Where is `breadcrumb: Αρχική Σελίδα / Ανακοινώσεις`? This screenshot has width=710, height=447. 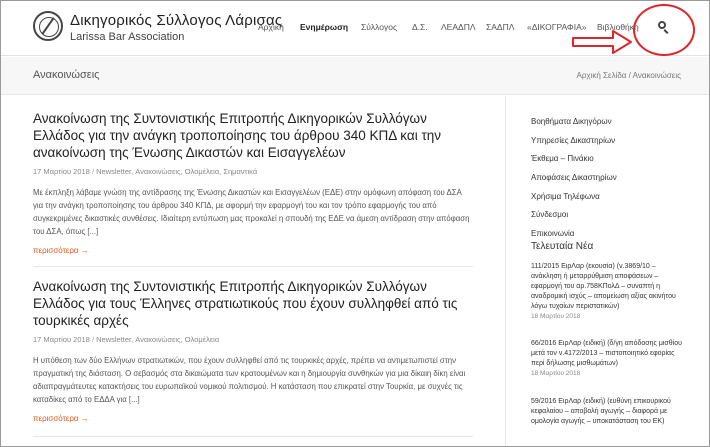
breadcrumb: Αρχική Σελίδα / Ανακοινώσεις is located at coordinates (629, 75).